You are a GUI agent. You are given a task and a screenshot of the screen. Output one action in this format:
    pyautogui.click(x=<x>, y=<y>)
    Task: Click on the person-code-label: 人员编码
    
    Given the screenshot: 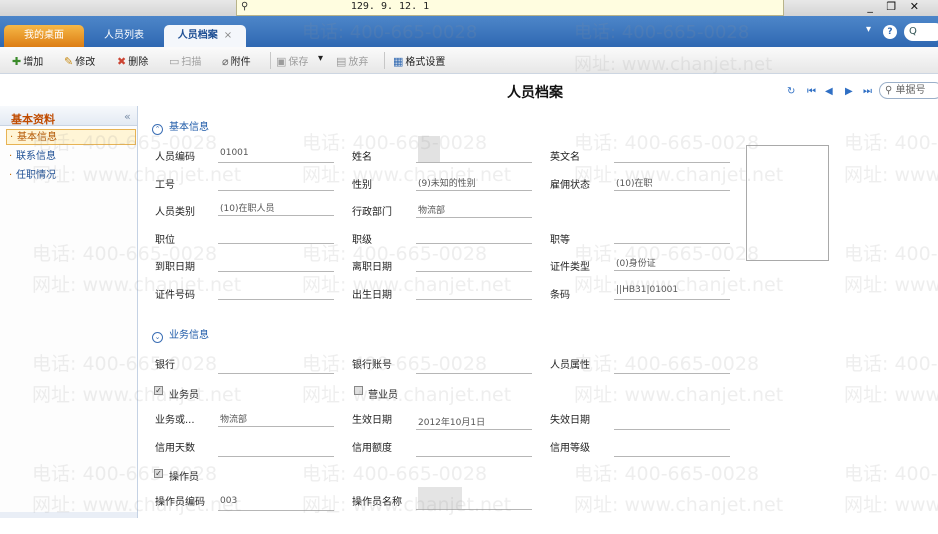 What is the action you would take?
    pyautogui.click(x=175, y=157)
    